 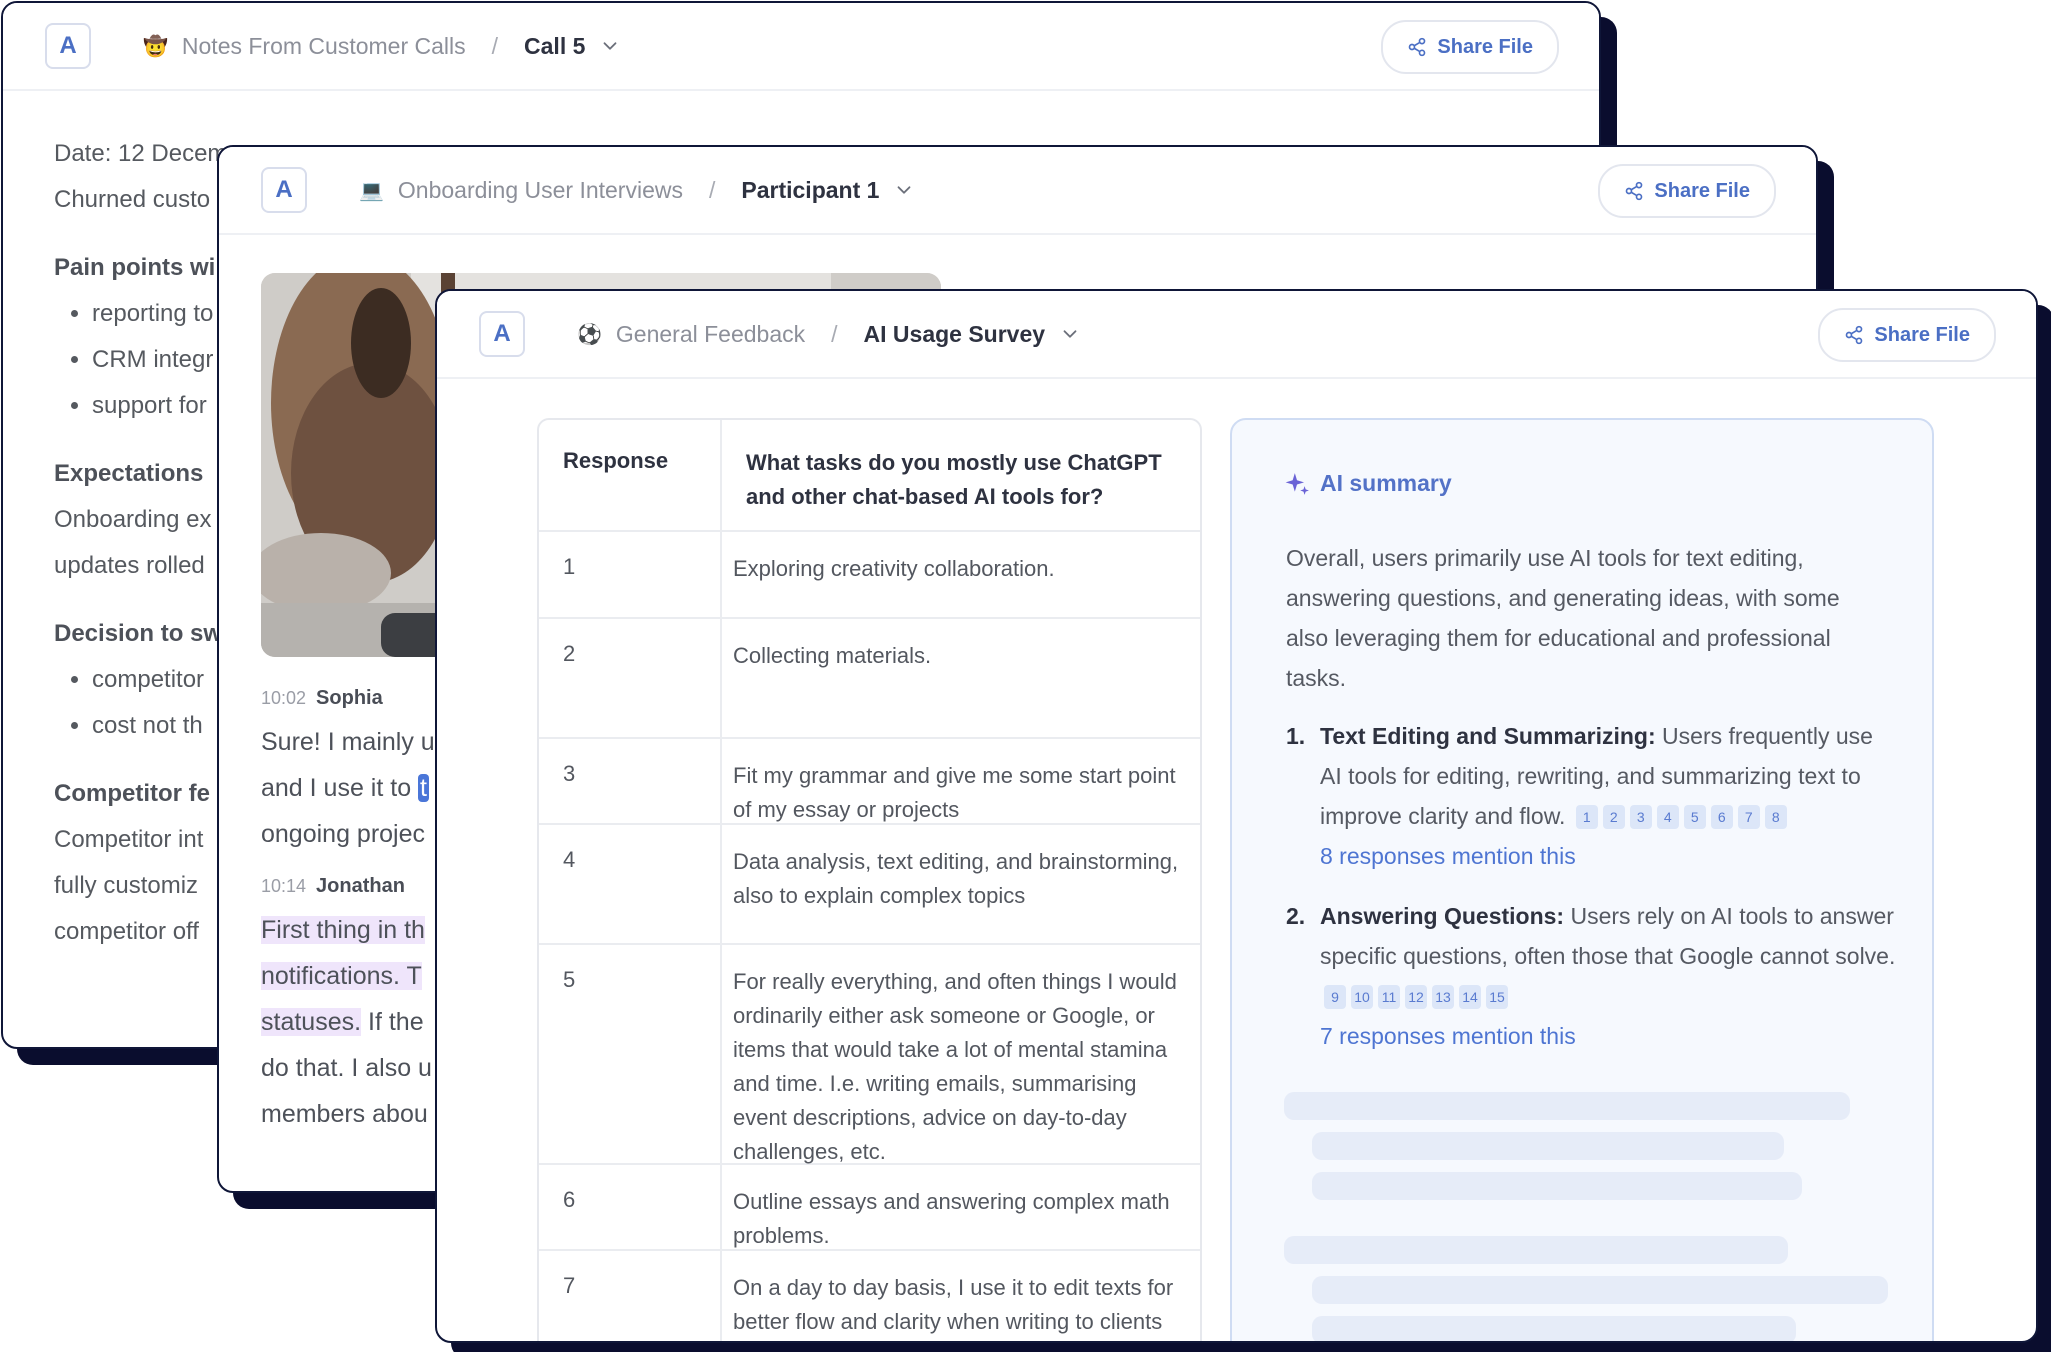 I want to click on column-header-response: Response, so click(x=630, y=475).